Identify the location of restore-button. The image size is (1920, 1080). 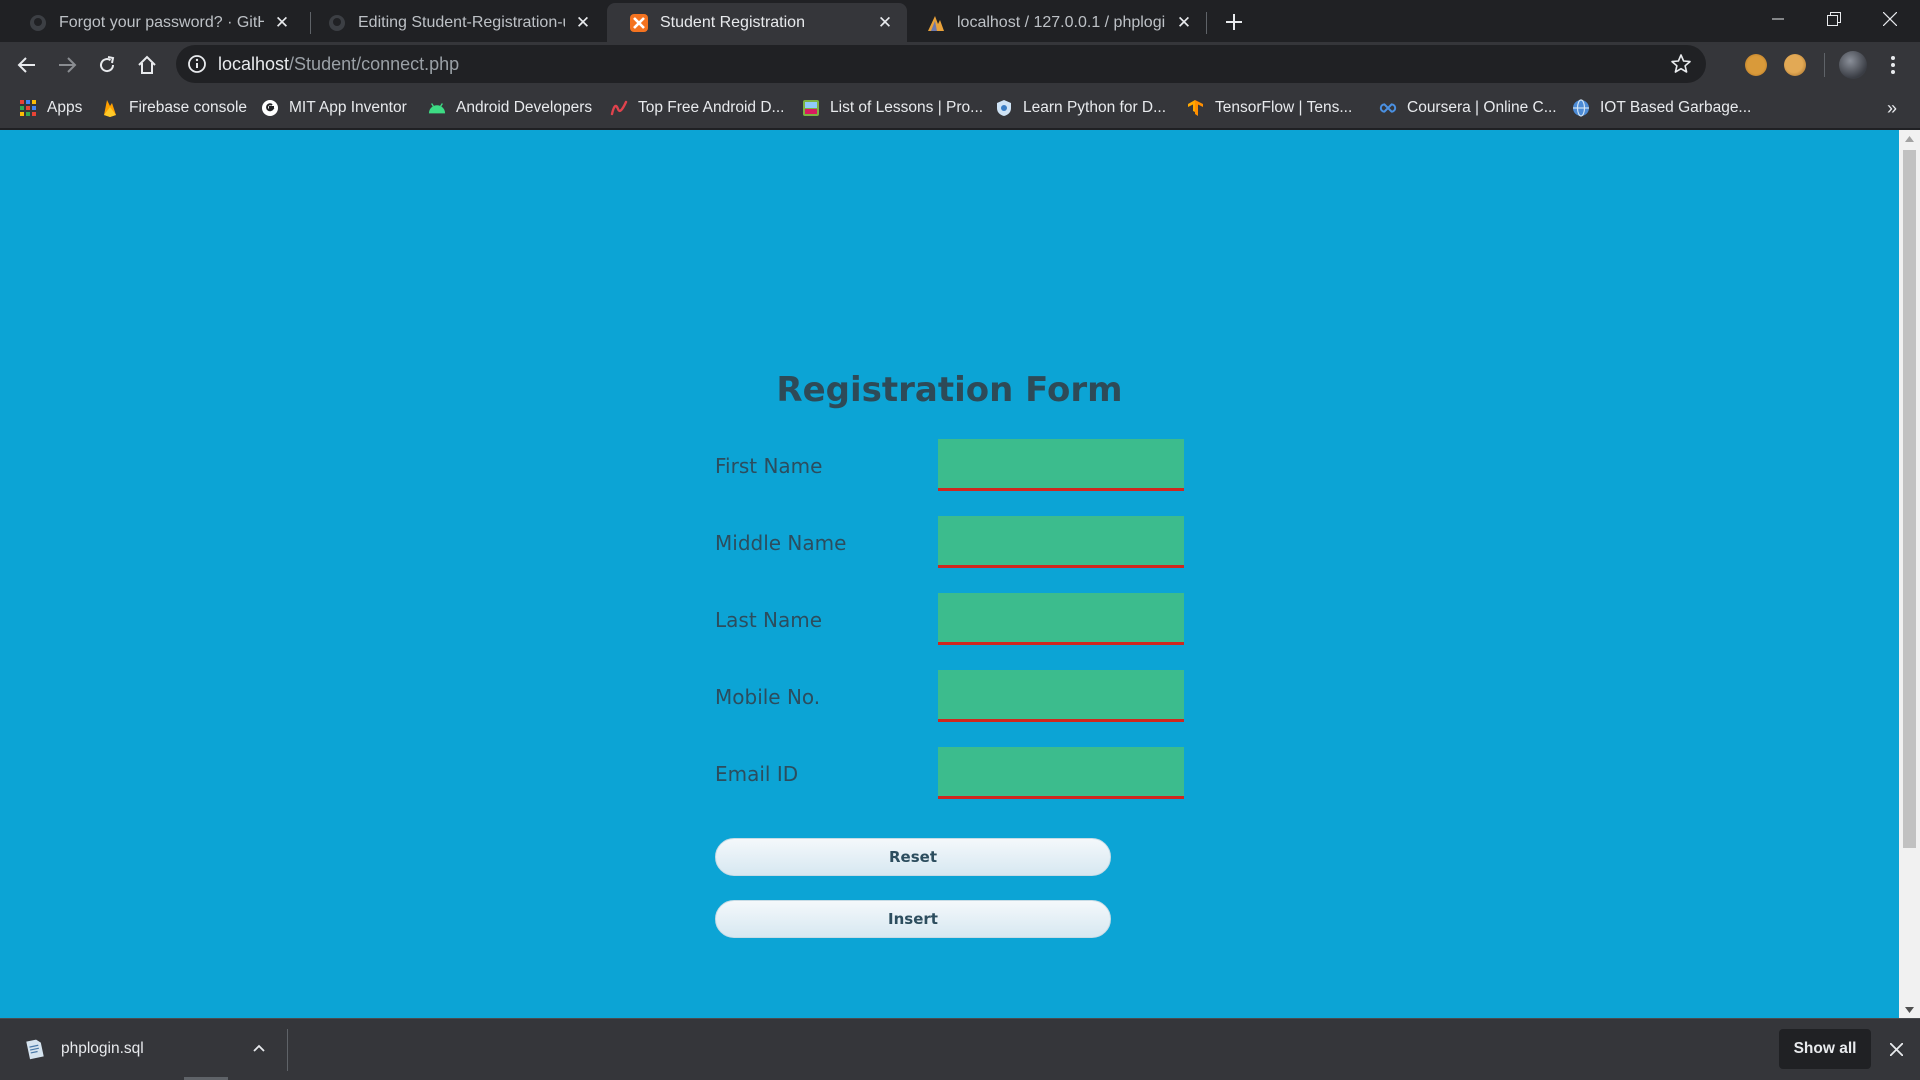
(1834, 19).